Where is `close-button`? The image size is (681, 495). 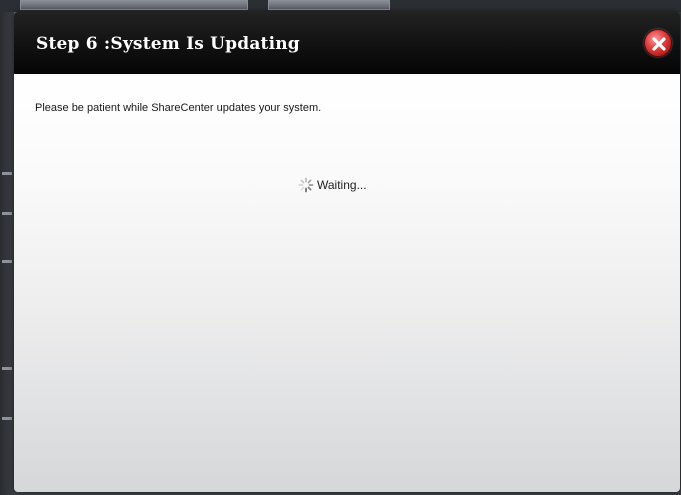
close-button is located at coordinates (658, 43).